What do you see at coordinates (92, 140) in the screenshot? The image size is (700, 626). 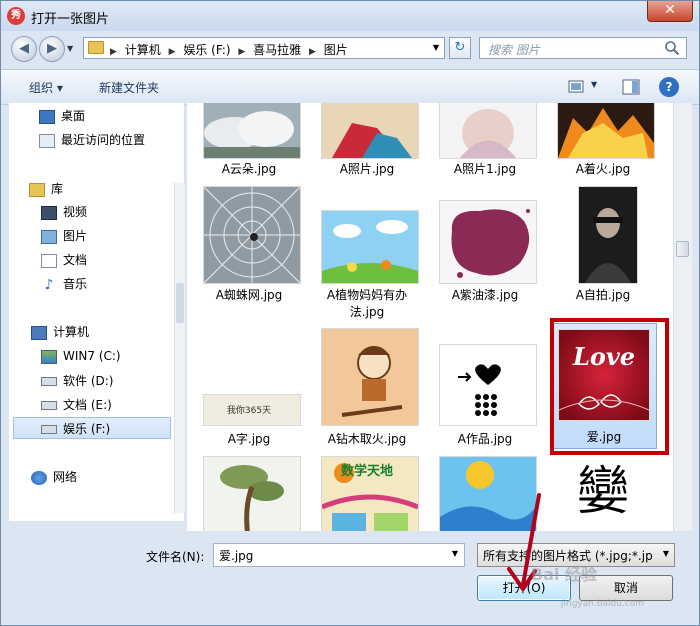 I see `sidebar-item-recent: 最近访问的位置` at bounding box center [92, 140].